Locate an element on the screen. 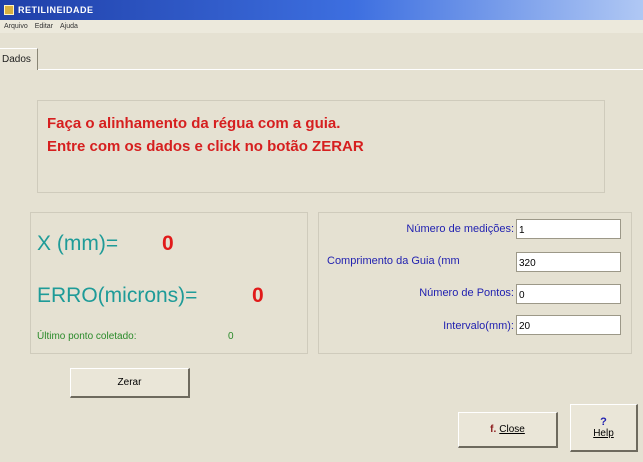 This screenshot has height=462, width=643. menu-arquivo: Arquivo is located at coordinates (16, 26).